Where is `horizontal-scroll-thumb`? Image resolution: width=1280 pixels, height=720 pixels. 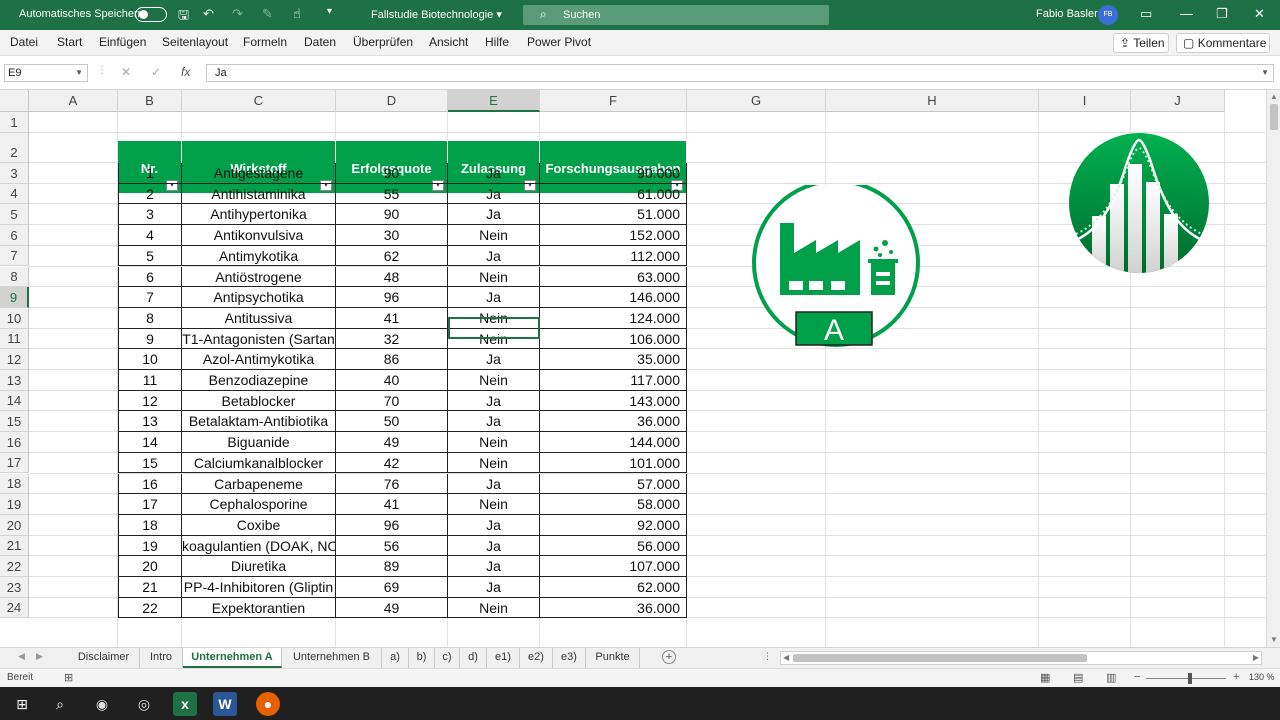
horizontal-scroll-thumb is located at coordinates (940, 658).